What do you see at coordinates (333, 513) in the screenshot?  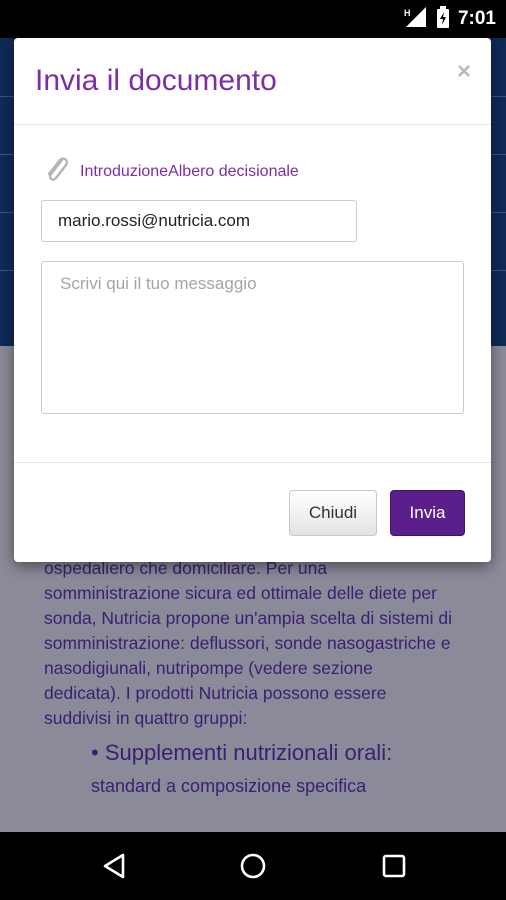 I see `close-button: Chiudi` at bounding box center [333, 513].